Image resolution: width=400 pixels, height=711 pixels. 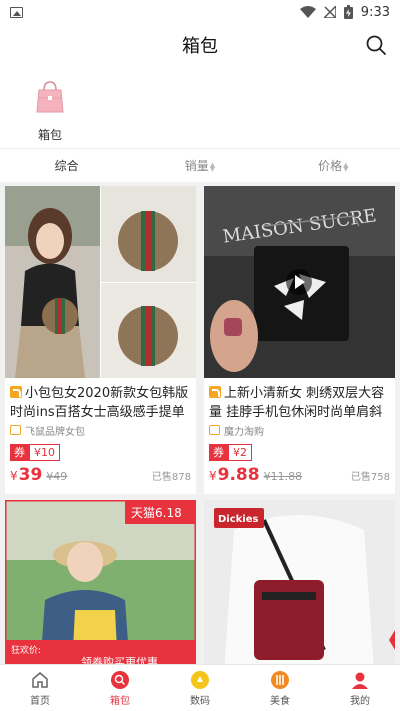 I want to click on product-image: 天猫6.18 狂欢价: 领券购买更优惠, so click(x=100, y=582).